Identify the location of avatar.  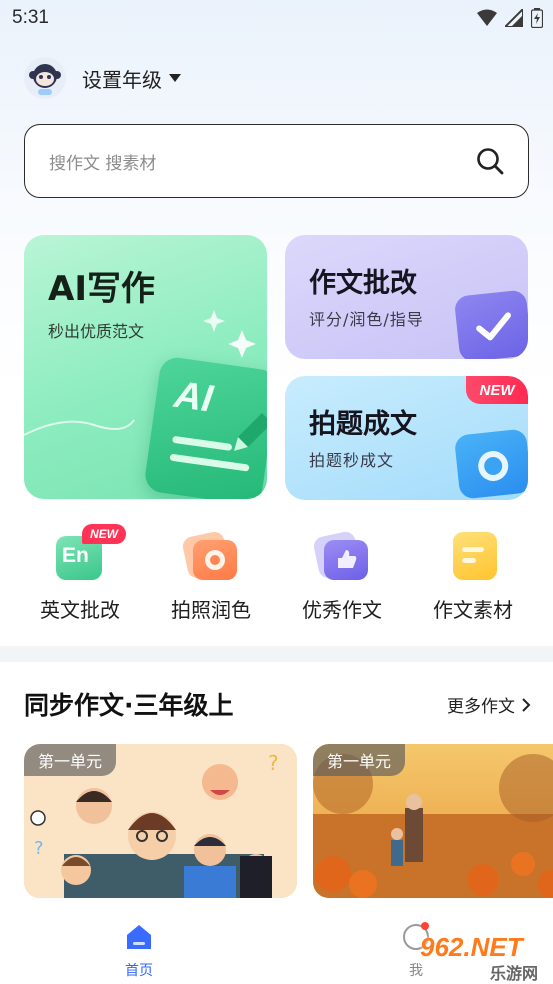
(45, 78).